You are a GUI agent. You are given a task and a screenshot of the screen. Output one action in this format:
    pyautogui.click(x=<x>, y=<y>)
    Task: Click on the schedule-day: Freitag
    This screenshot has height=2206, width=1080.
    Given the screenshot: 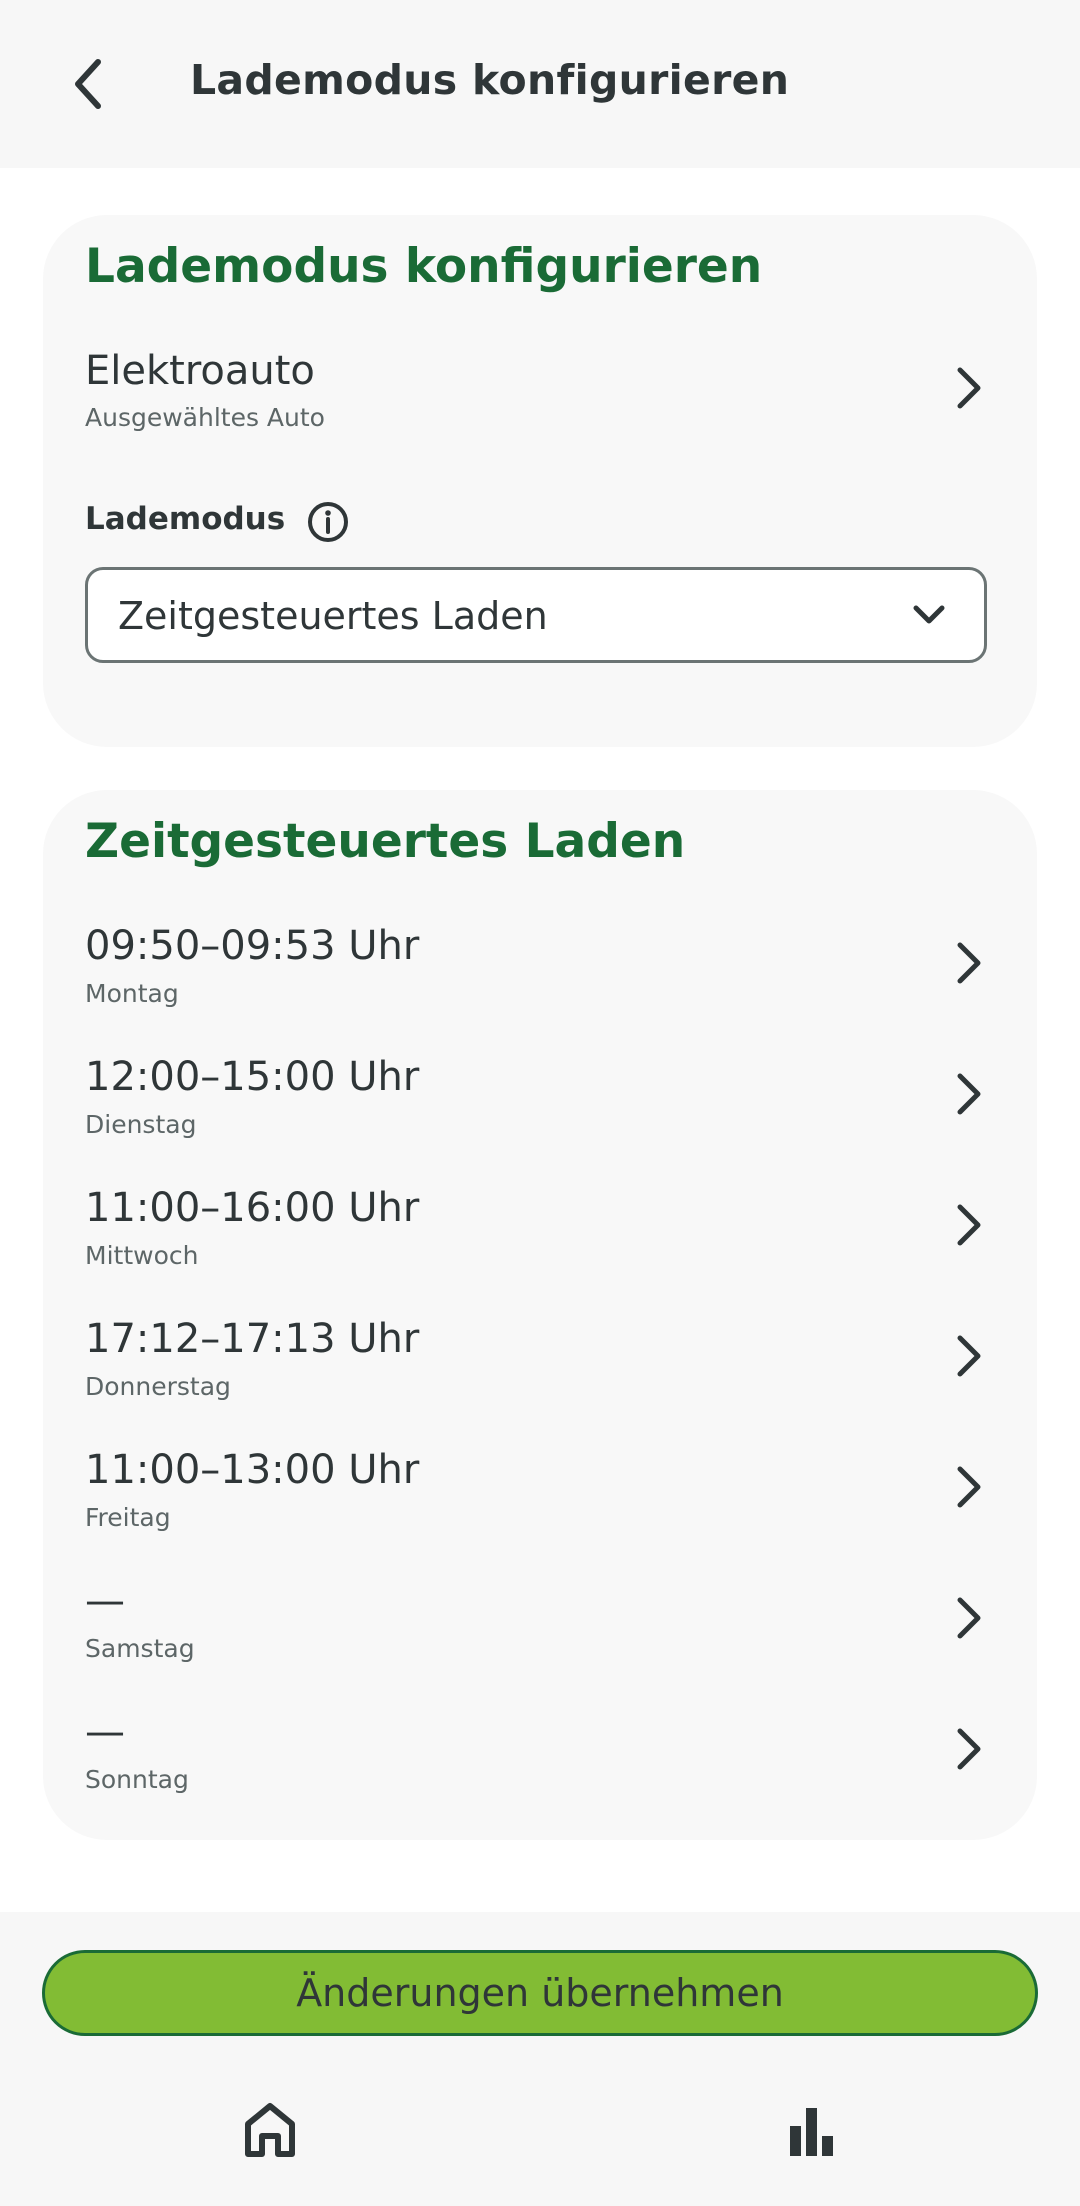 What is the action you would take?
    pyautogui.click(x=128, y=1517)
    